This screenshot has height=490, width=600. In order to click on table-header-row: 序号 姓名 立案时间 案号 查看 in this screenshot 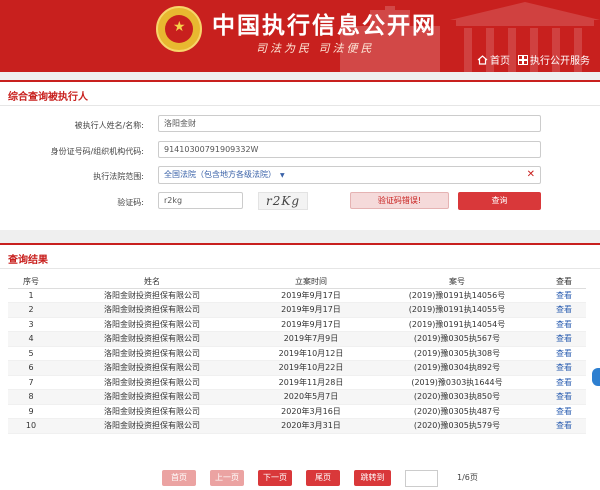, I will do `click(297, 282)`.